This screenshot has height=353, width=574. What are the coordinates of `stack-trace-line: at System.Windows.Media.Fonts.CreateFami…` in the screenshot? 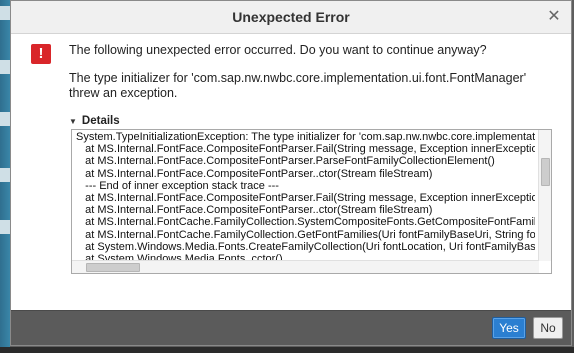 It's located at (305, 246).